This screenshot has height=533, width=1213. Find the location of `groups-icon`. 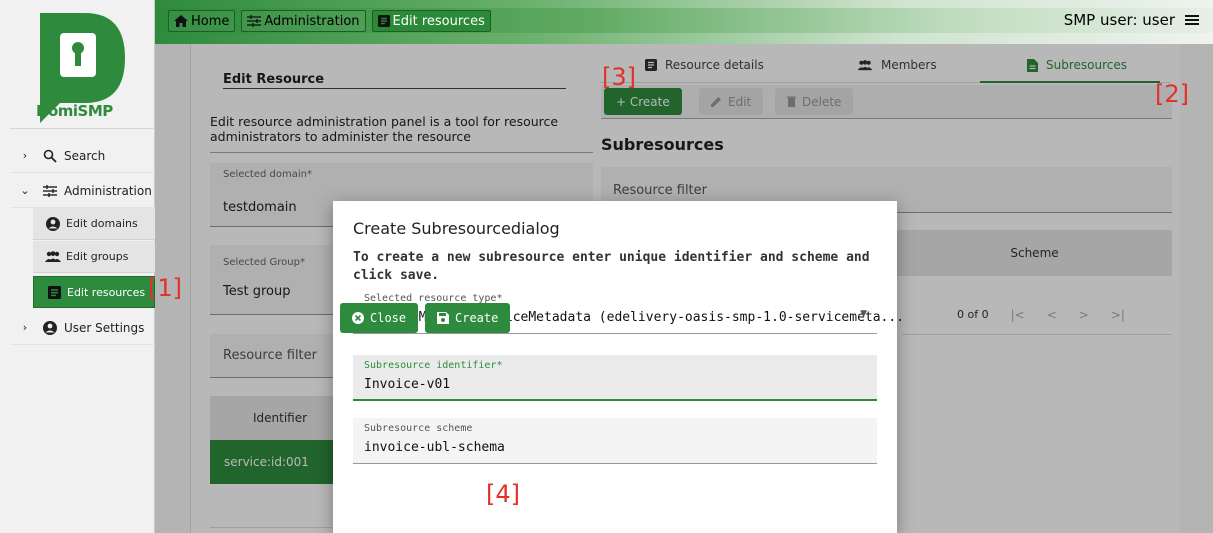

groups-icon is located at coordinates (53, 257).